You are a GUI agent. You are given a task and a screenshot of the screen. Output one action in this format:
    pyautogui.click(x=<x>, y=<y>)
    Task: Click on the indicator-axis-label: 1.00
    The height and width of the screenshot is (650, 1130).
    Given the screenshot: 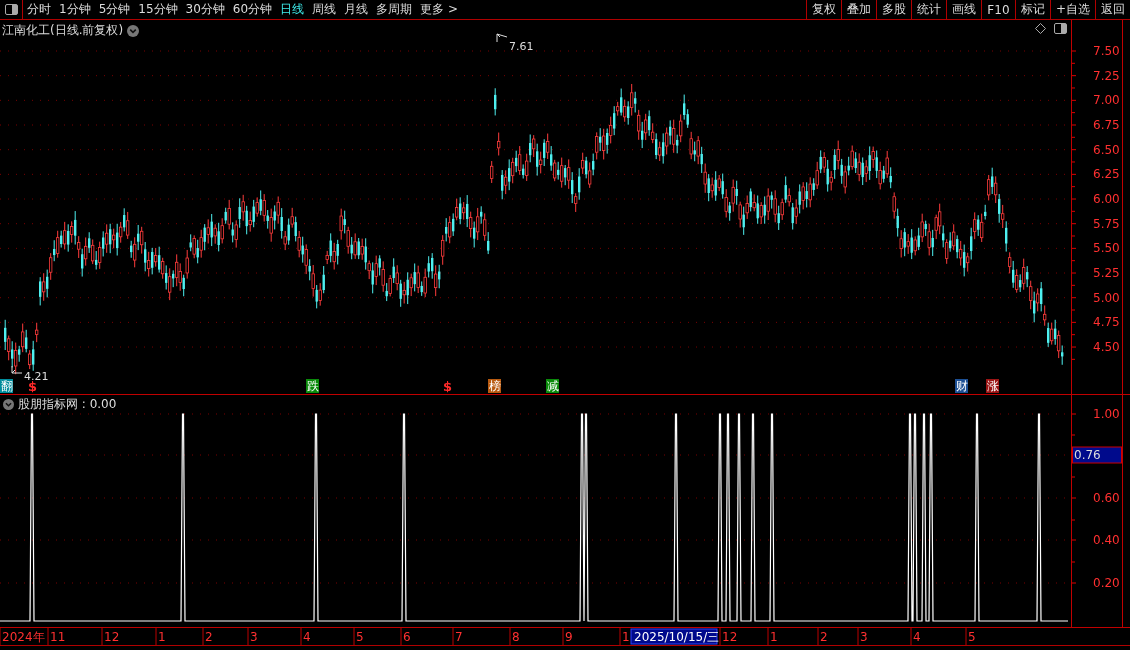 What is the action you would take?
    pyautogui.click(x=1106, y=414)
    